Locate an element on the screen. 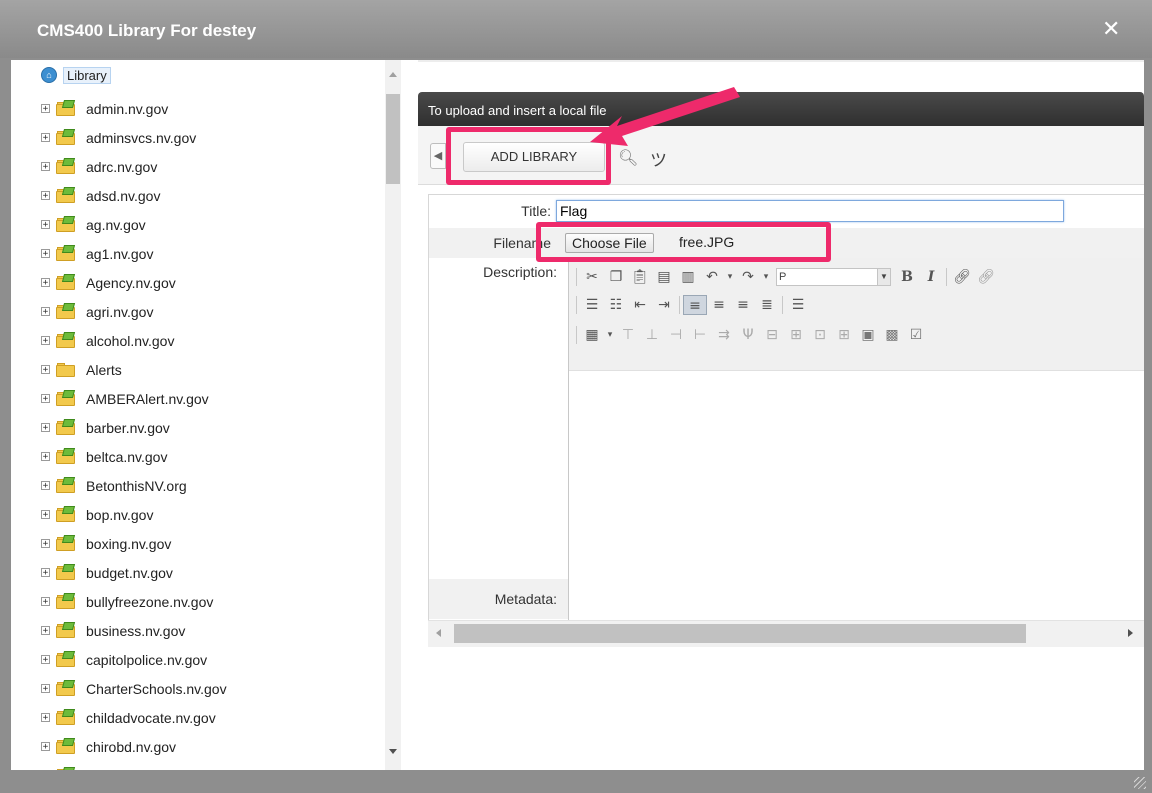  tree-item: + bullyfreezone.nv.gov is located at coordinates (134, 601).